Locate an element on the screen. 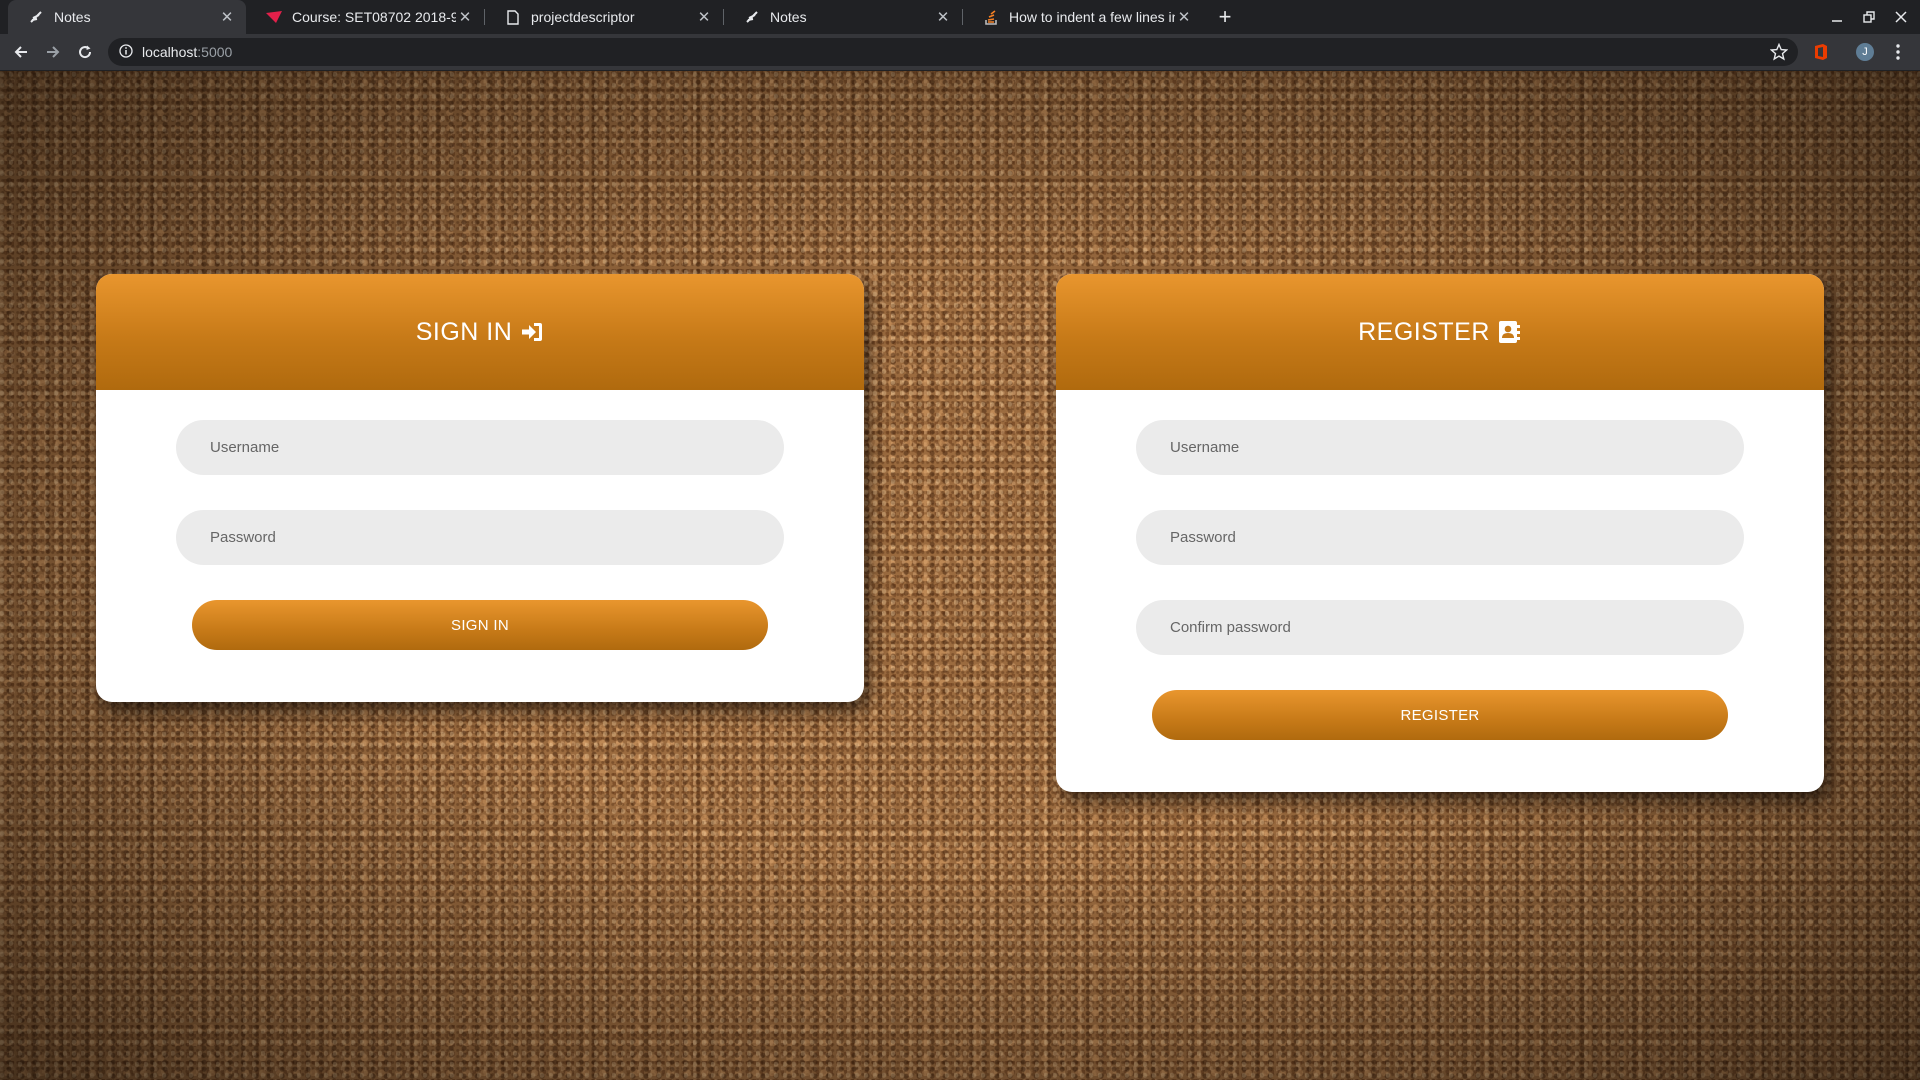 This screenshot has width=1920, height=1080. signin-form: SIGN IN is located at coordinates (480, 546).